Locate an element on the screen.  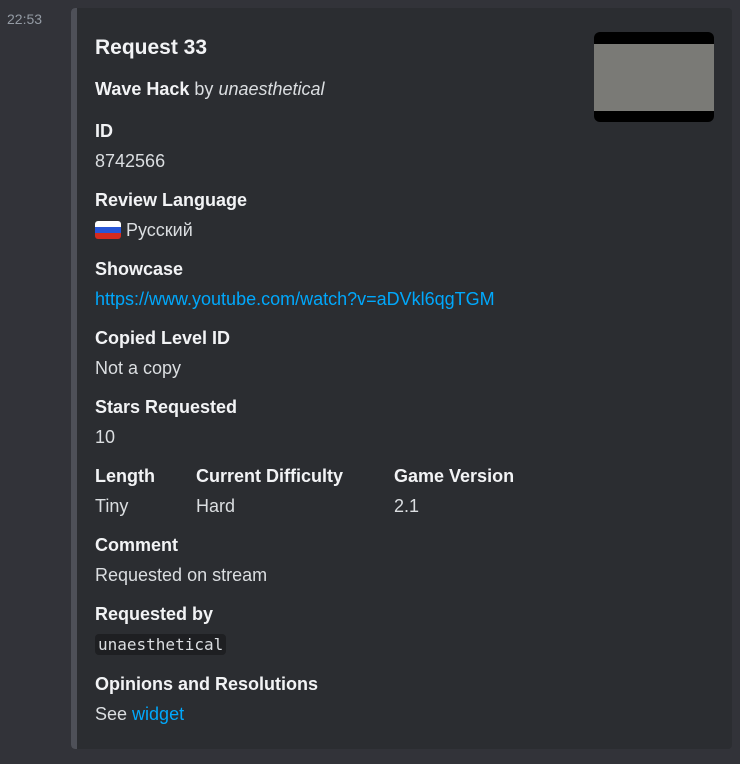
embed-thumbnail is located at coordinates (654, 77).